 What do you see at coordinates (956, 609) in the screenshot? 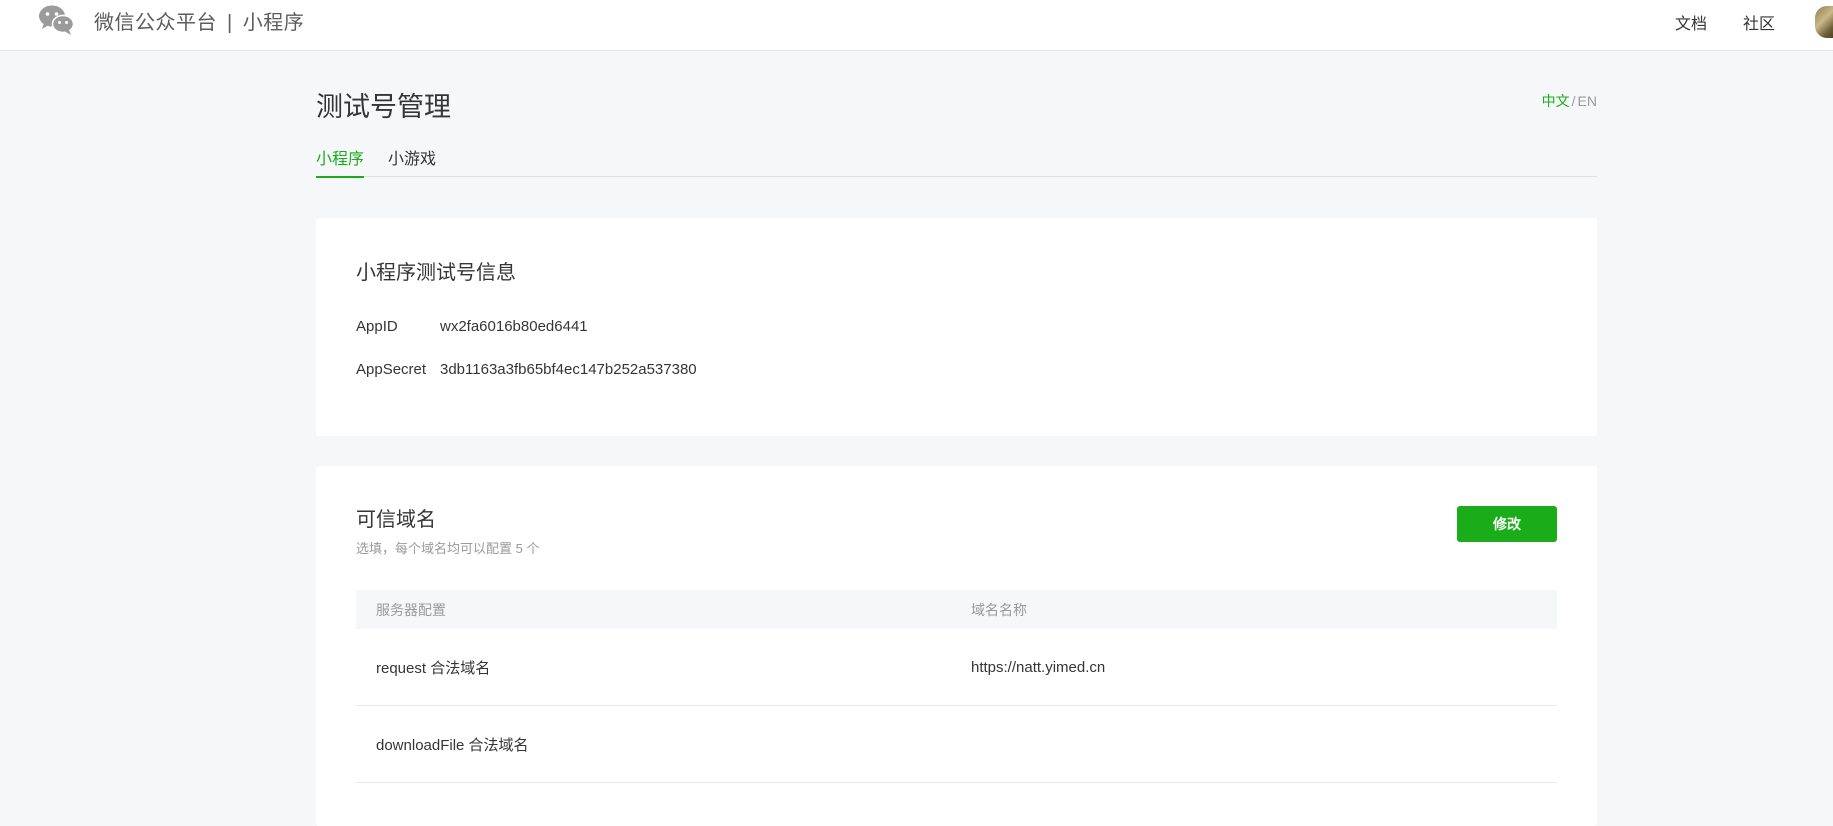
I see `table-header: 服务器配置 域名名称` at bounding box center [956, 609].